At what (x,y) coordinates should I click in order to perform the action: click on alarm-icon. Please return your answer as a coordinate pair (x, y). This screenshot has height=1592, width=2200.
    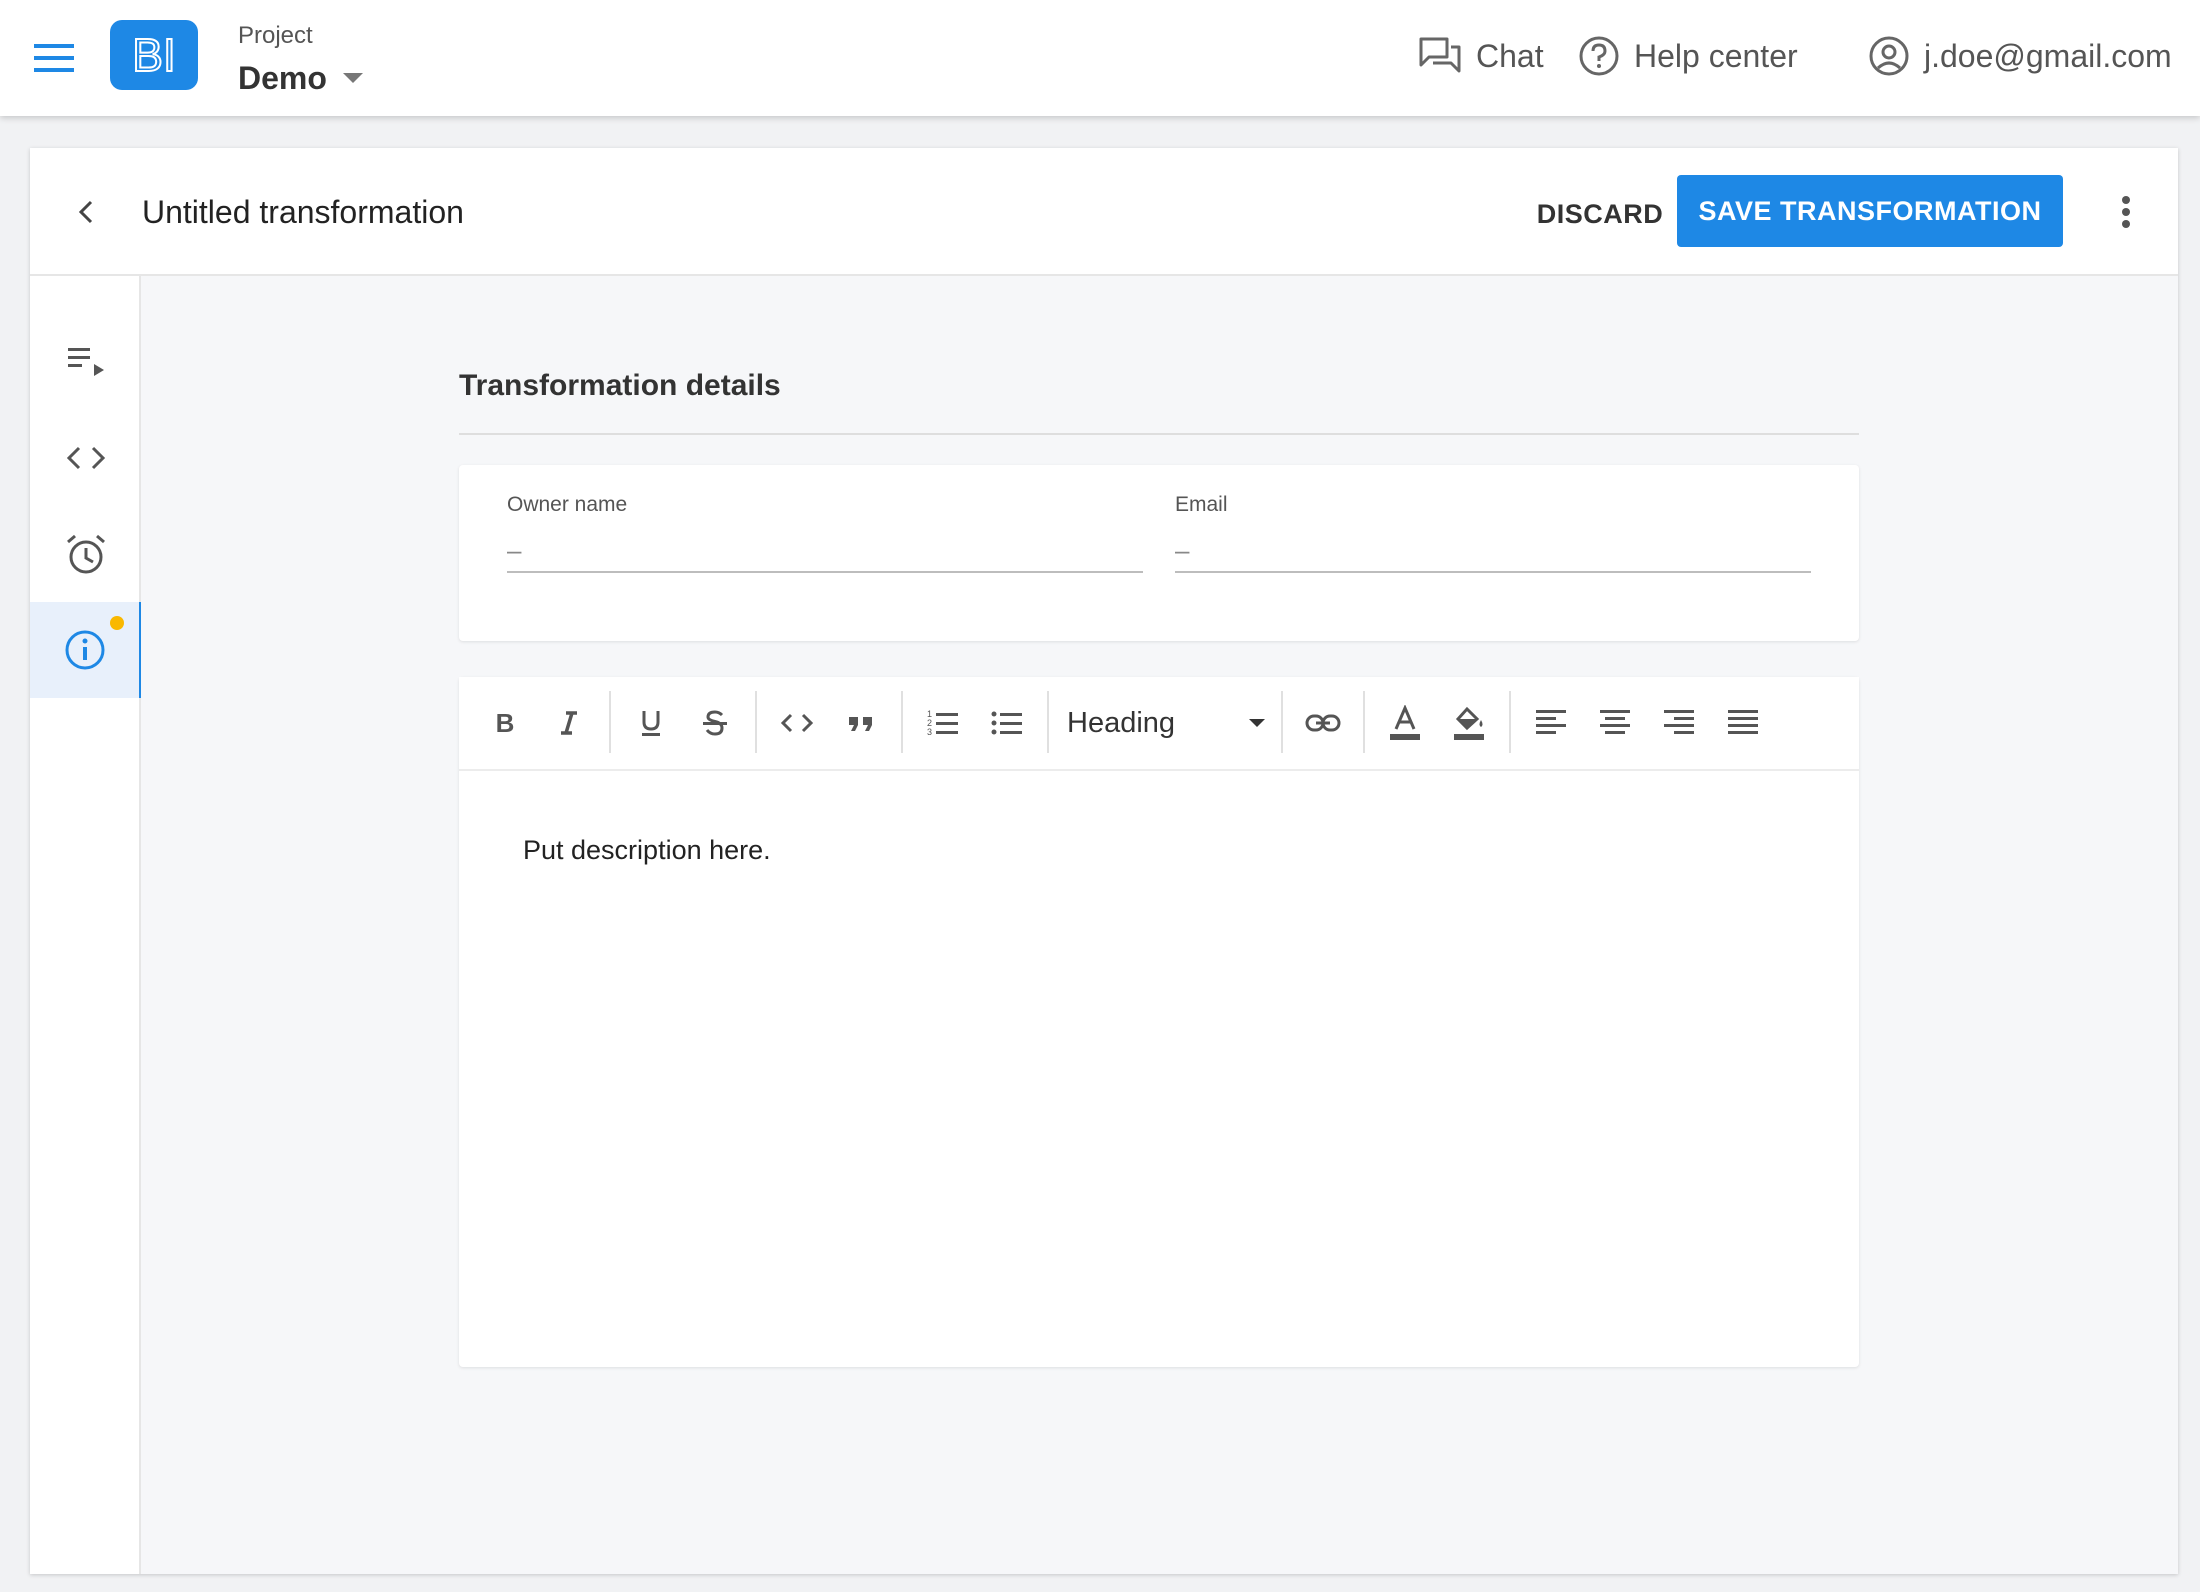
    Looking at the image, I should click on (86, 554).